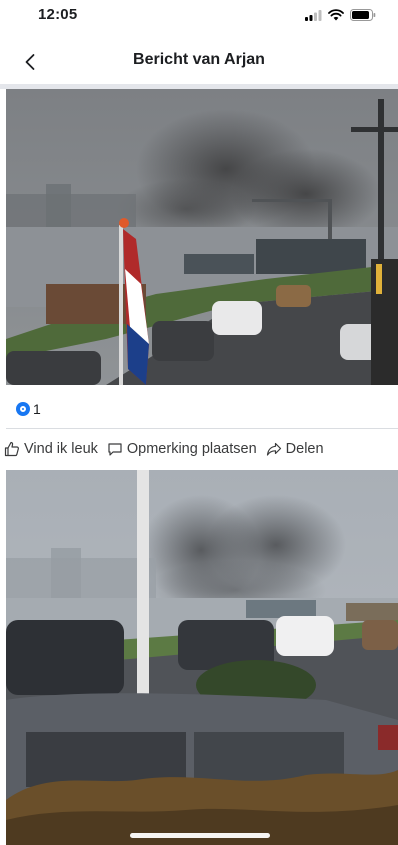 The height and width of the screenshot is (845, 398). I want to click on home-indicator, so click(200, 835).